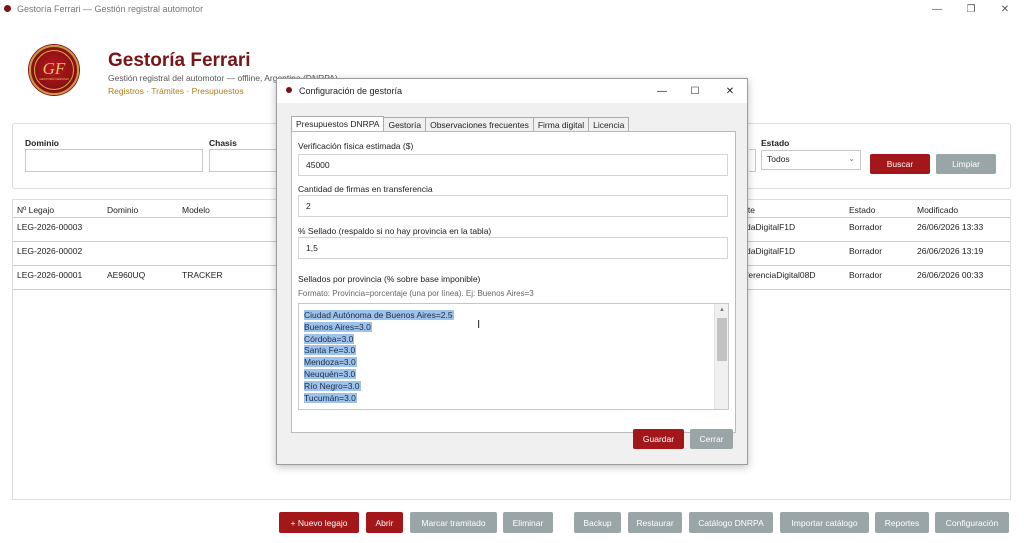  Describe the element at coordinates (122, 210) in the screenshot. I see `column-header-dominio: Dominio` at that location.